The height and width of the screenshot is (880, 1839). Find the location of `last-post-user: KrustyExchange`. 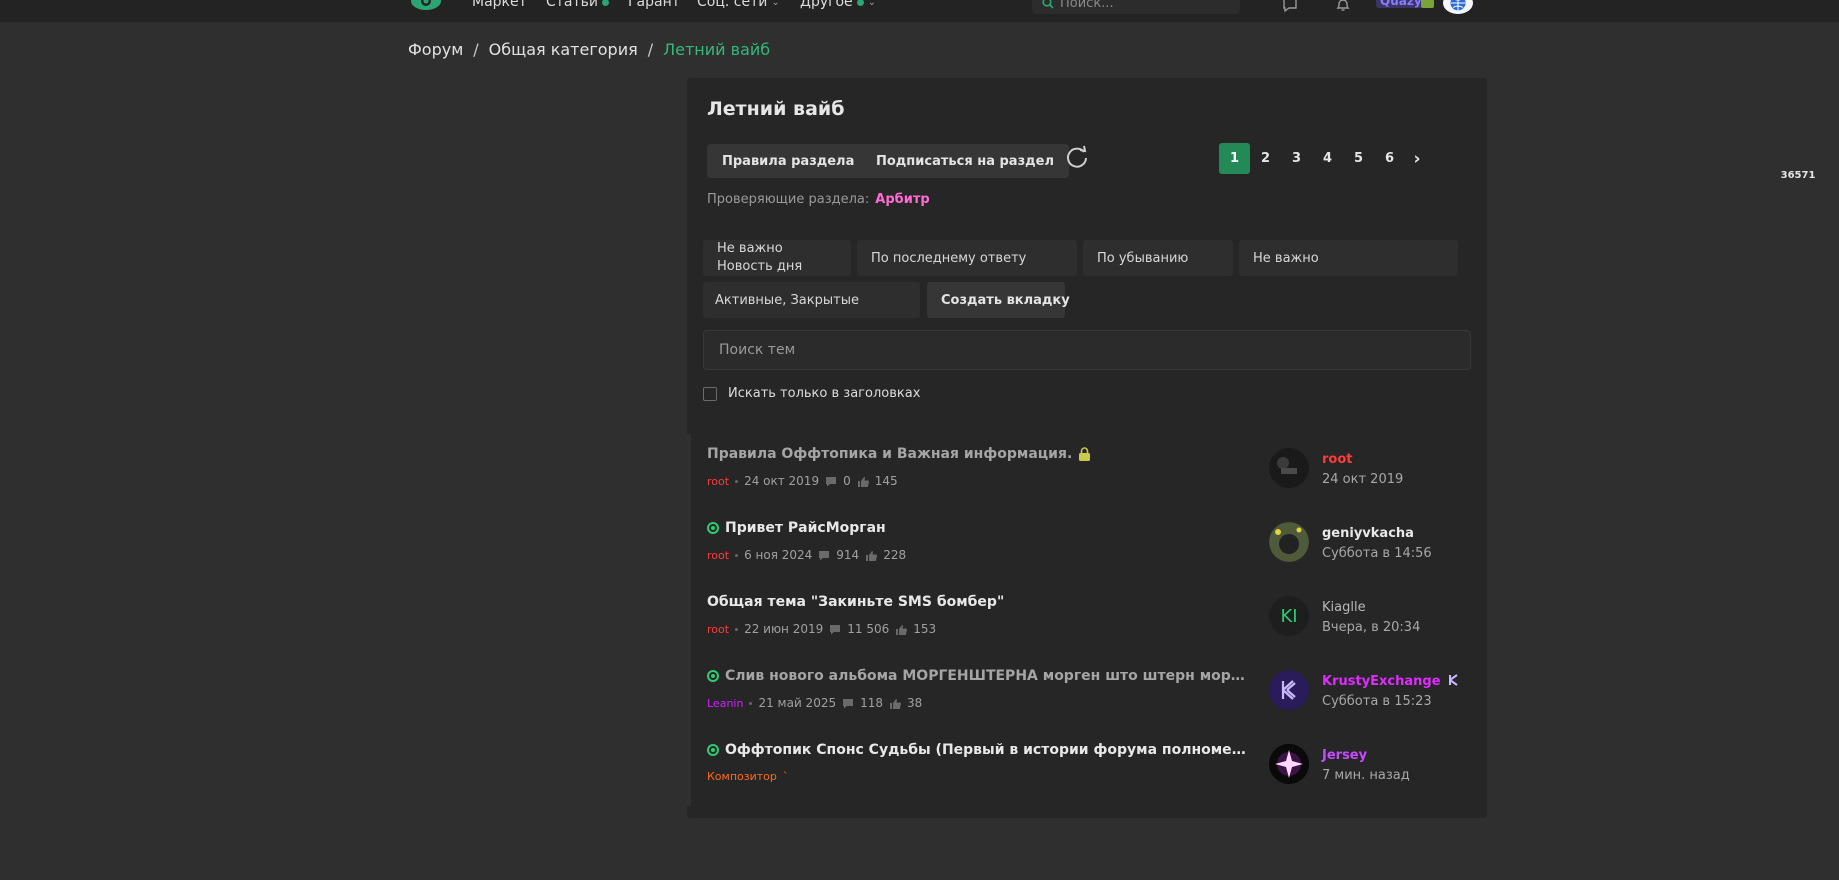

last-post-user: KrustyExchange is located at coordinates (1381, 681).